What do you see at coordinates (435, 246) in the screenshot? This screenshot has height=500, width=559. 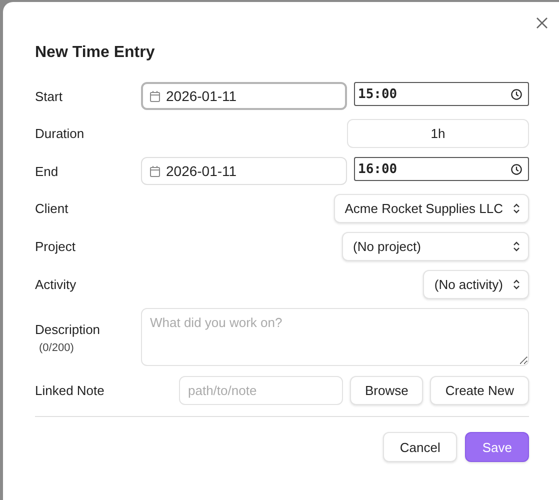 I see `select-dropdown: (No project)` at bounding box center [435, 246].